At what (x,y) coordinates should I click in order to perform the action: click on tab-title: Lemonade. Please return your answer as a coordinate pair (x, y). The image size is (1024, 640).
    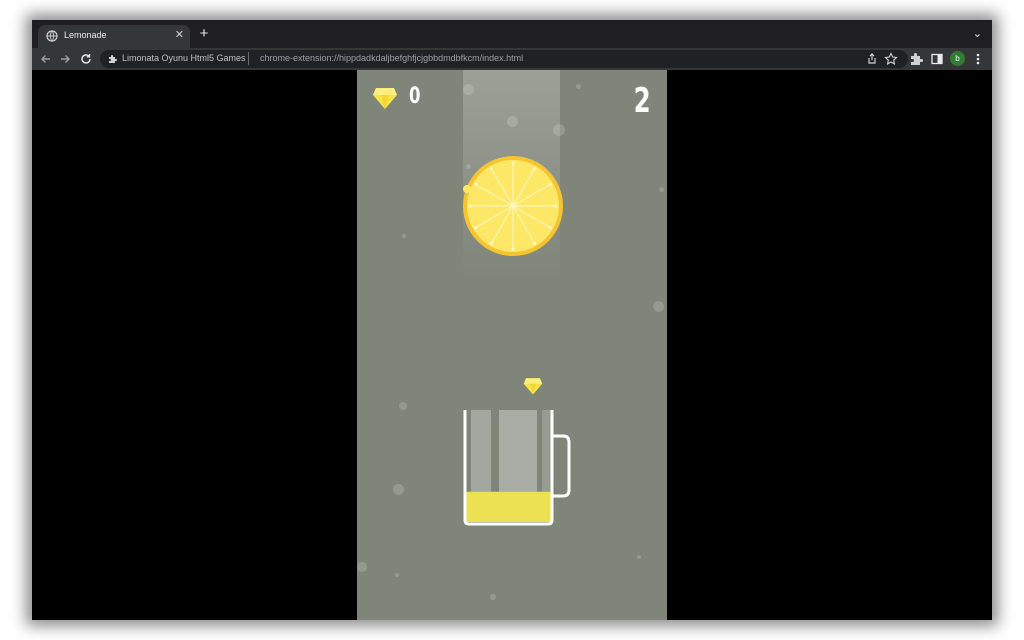
    Looking at the image, I should click on (85, 35).